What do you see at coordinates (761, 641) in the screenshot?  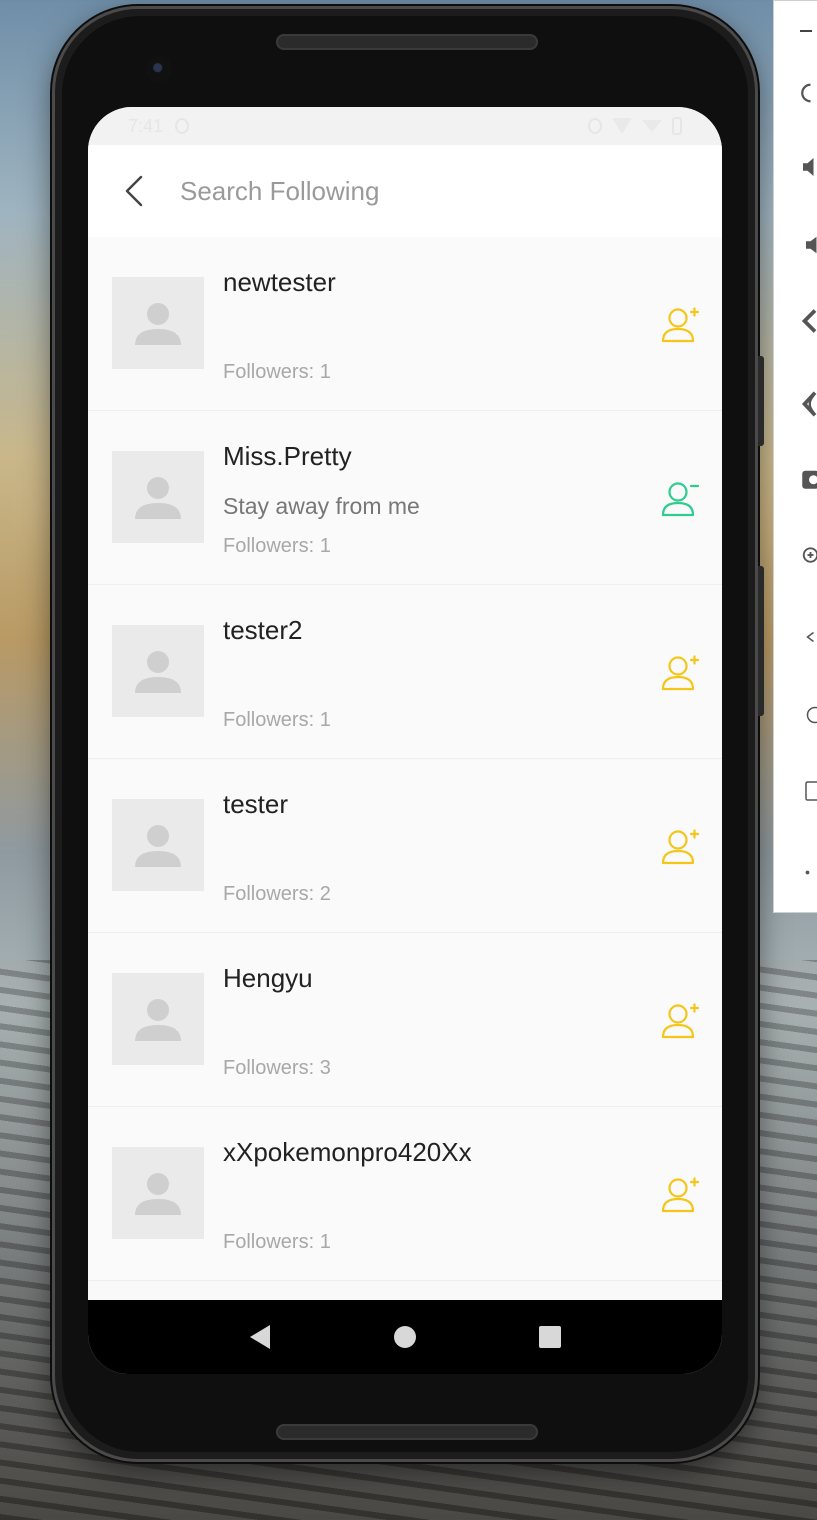 I see `volume-side-button` at bounding box center [761, 641].